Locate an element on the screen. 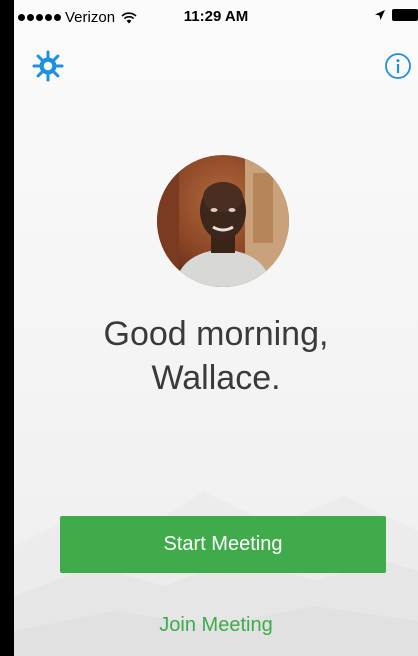  gear-icon is located at coordinates (48, 66).